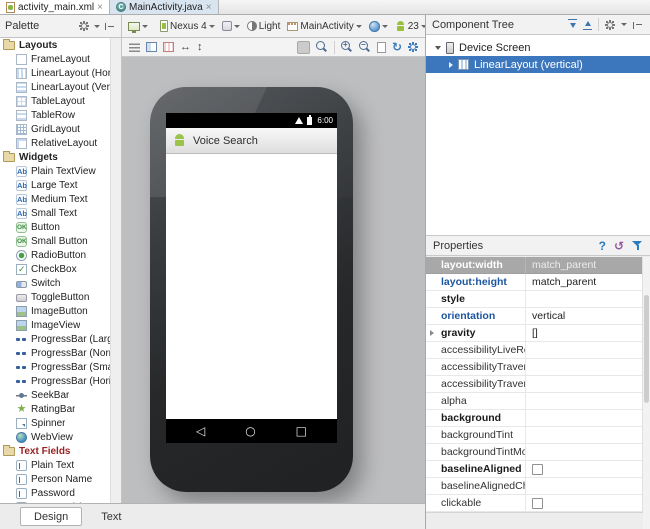 The height and width of the screenshot is (529, 650). What do you see at coordinates (55, 381) in the screenshot?
I see `palette-item-progressbar-horizontal: ProgressBar (Horizontal)` at bounding box center [55, 381].